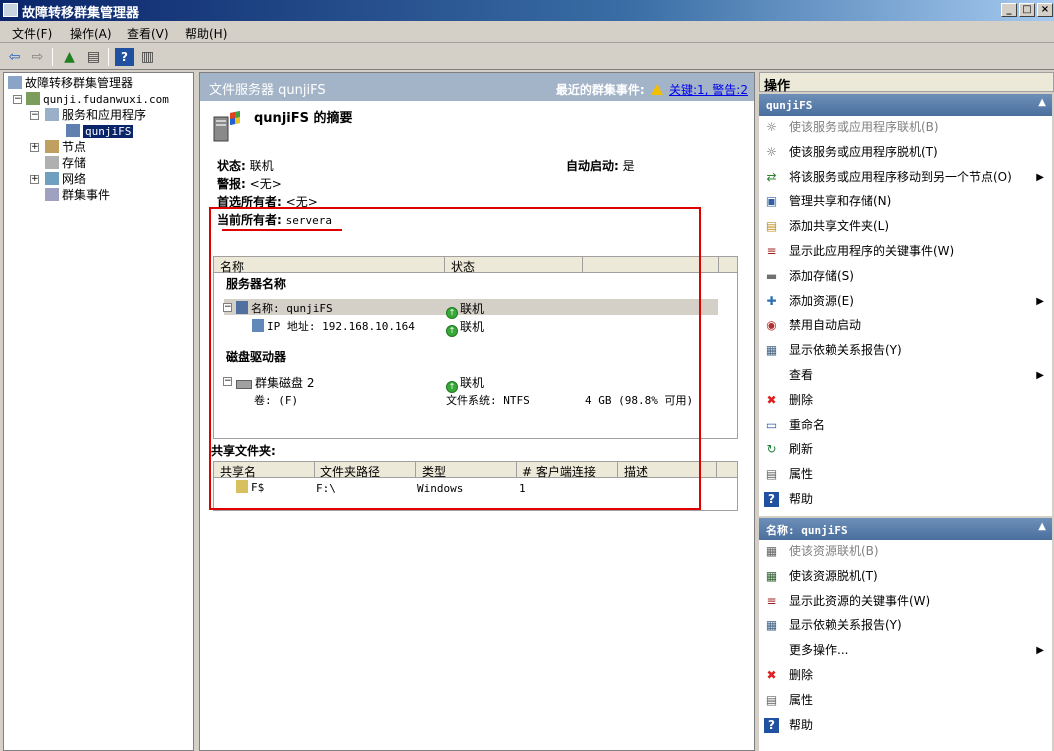  Describe the element at coordinates (97, 99) in the screenshot. I see `tree-cluster: qunji.fudanwuxi.com` at that location.